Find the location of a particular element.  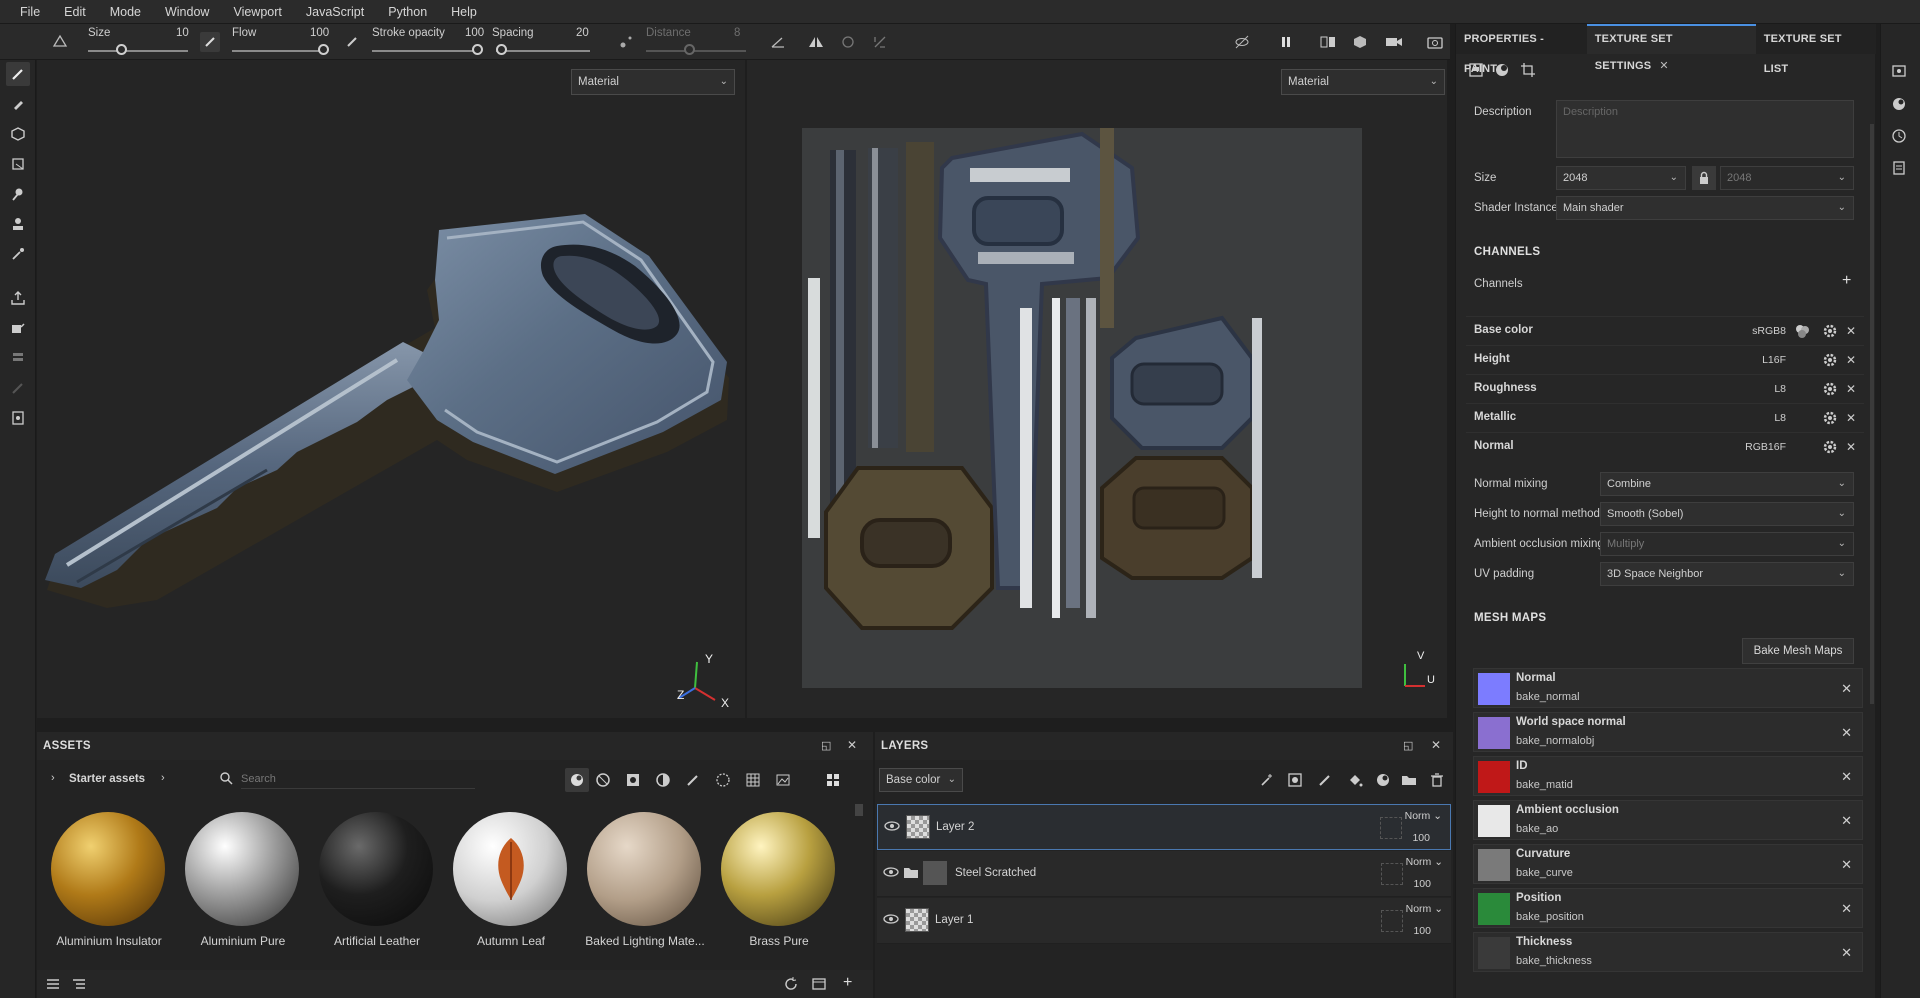

stroke-slider-track is located at coordinates (425, 51).